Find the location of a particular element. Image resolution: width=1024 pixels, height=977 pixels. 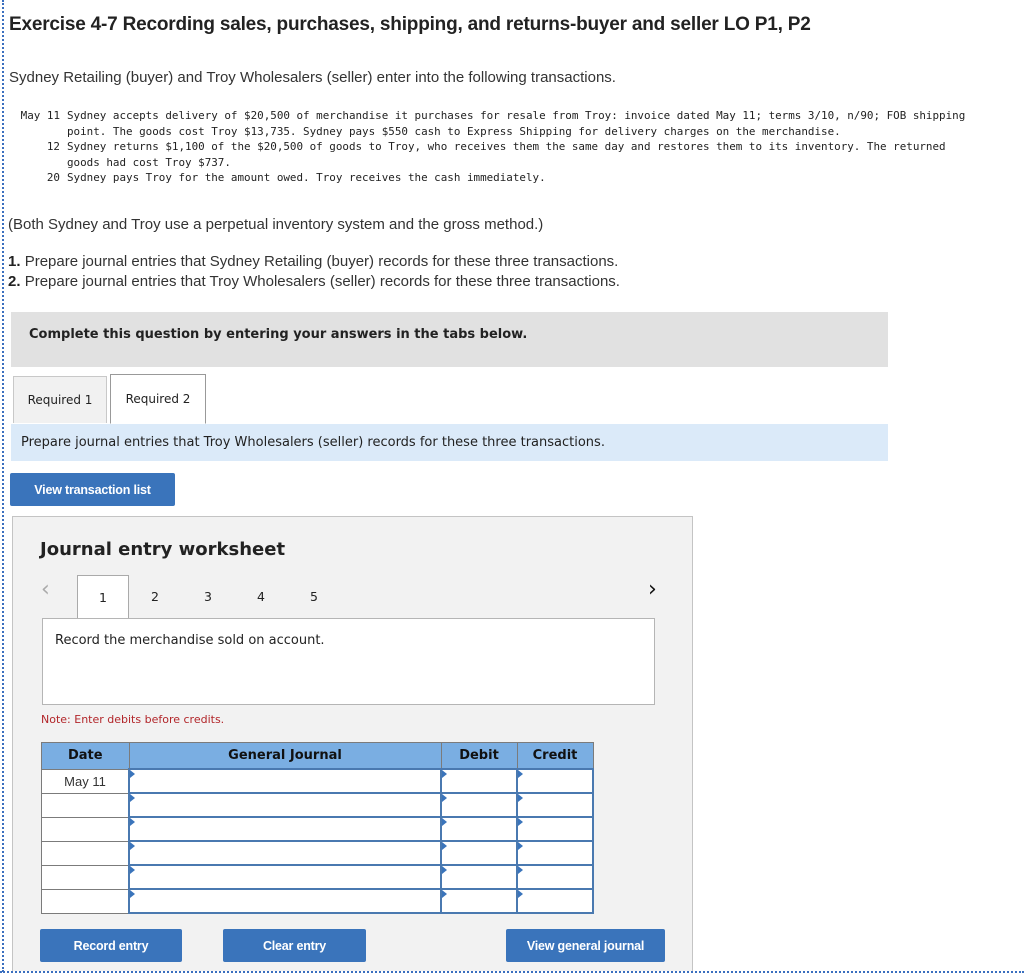

tab-required-1: Required 1 is located at coordinates (60, 399).